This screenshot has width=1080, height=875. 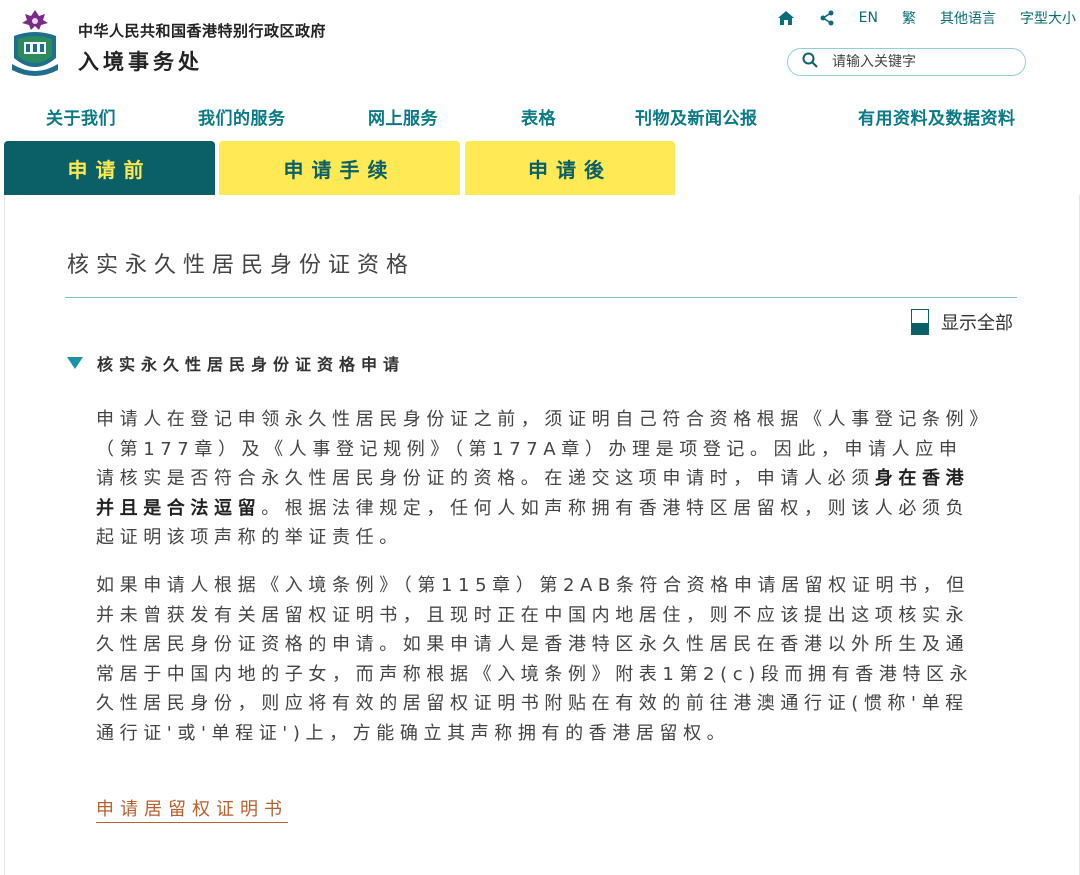 What do you see at coordinates (202, 31) in the screenshot?
I see `government-name: 中华人民共和国香港特别行政区政府` at bounding box center [202, 31].